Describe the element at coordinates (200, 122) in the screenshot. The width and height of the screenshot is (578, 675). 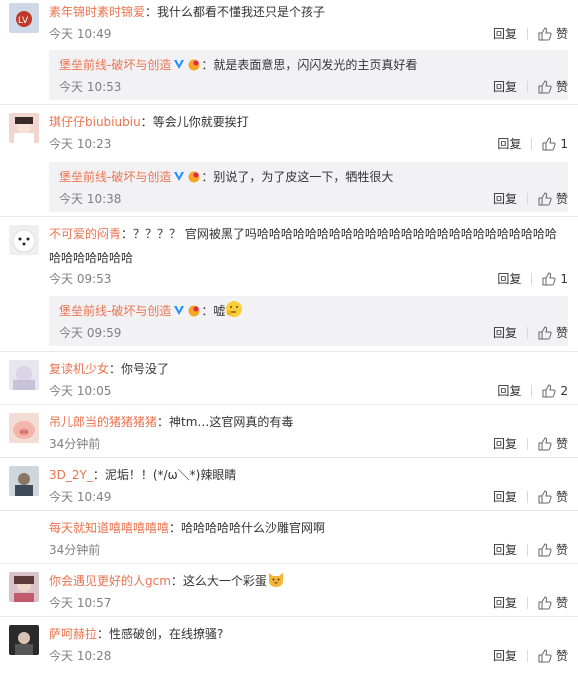
I see `comment-text: 等会儿你就要挨打` at that location.